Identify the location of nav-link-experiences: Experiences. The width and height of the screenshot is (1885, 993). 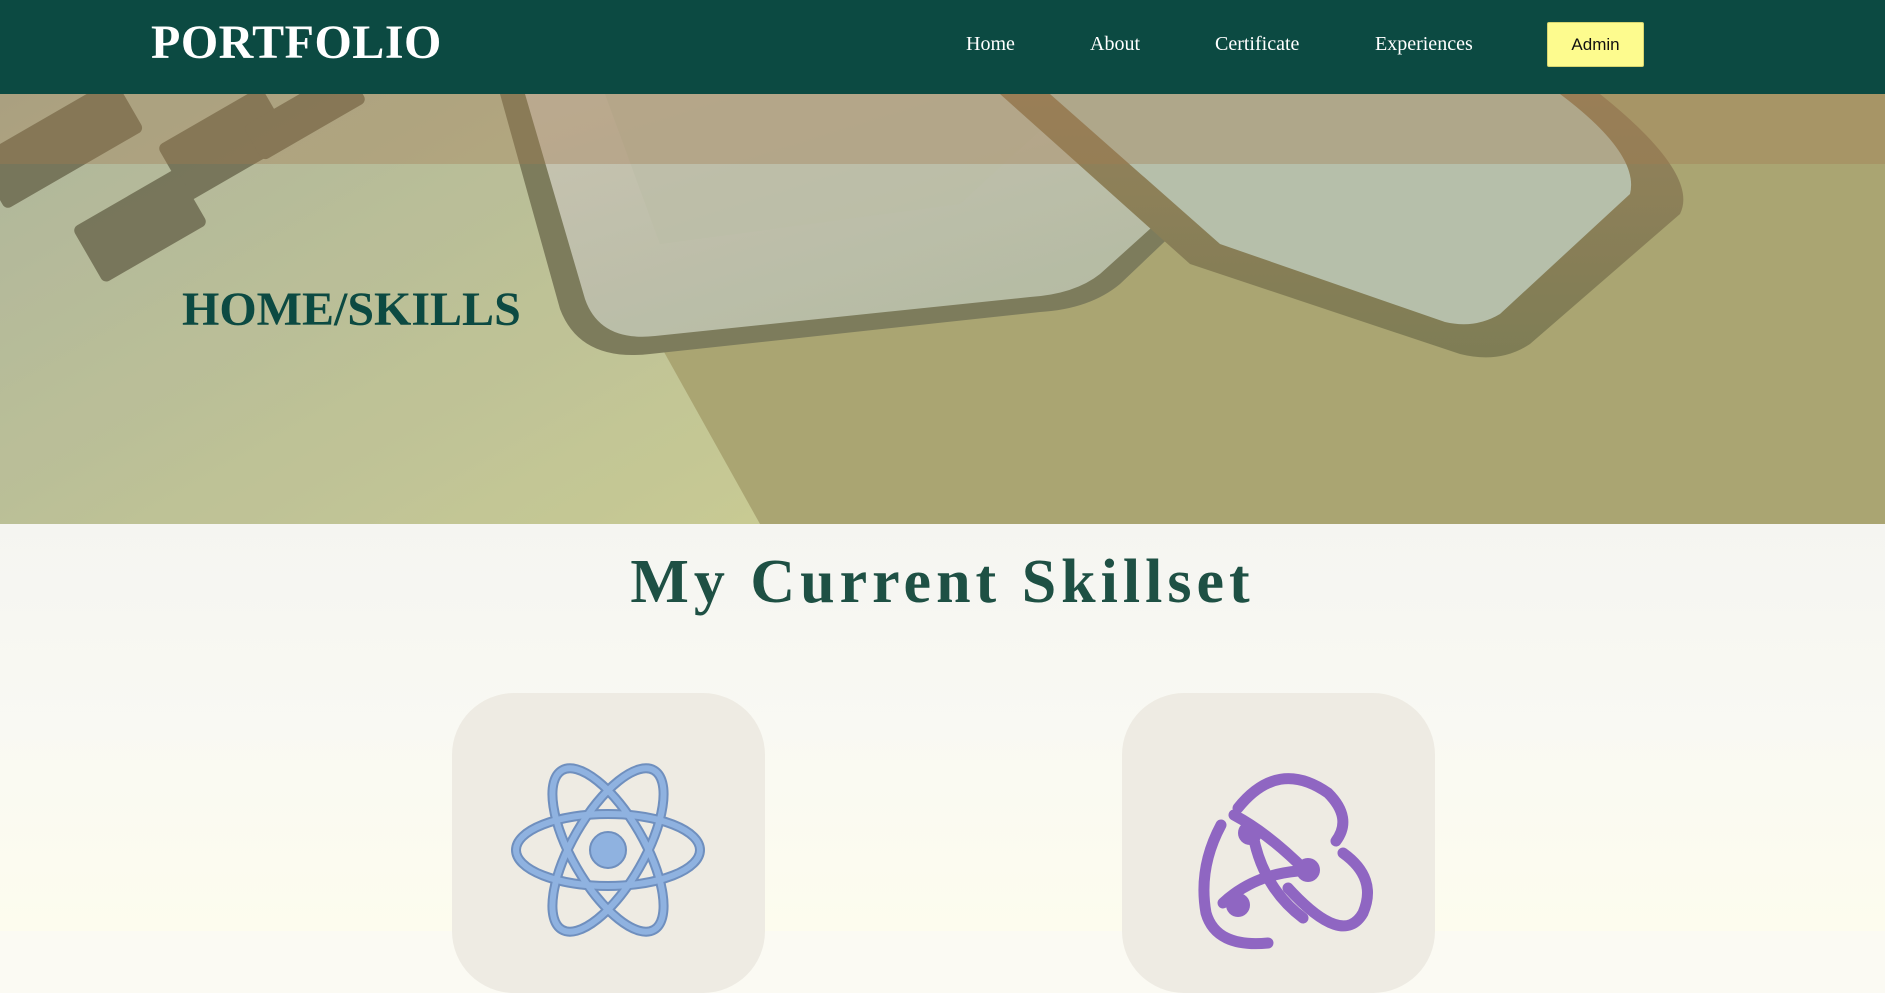
(1424, 44).